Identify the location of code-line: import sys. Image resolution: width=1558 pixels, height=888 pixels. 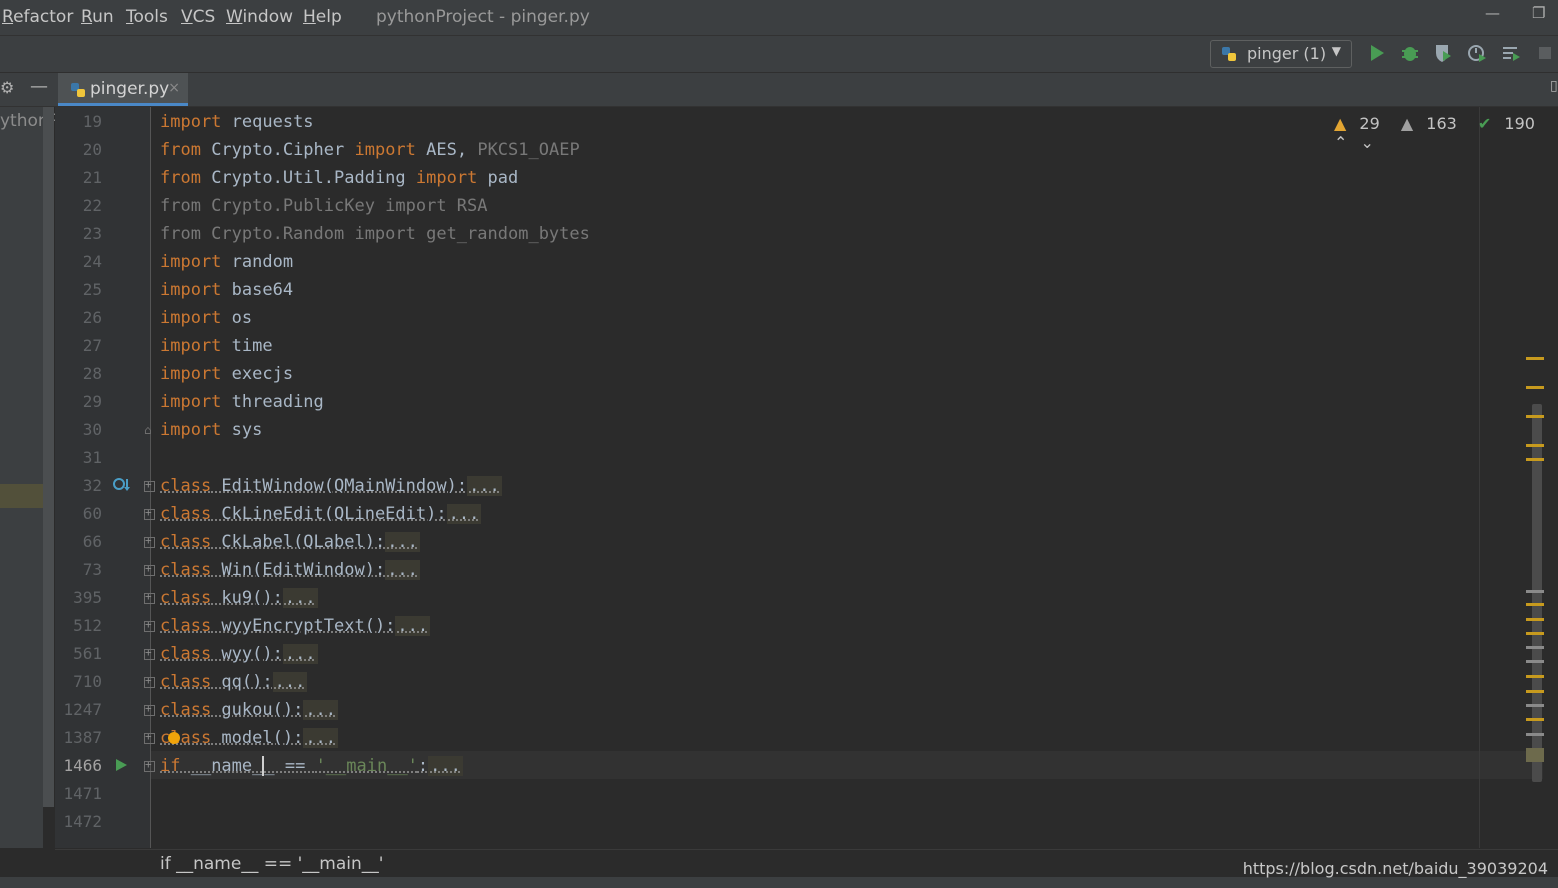
(211, 430).